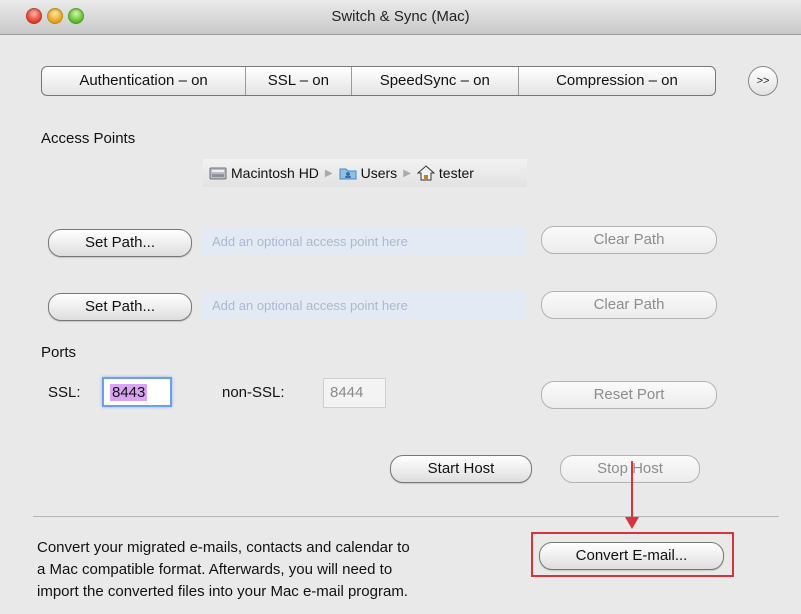  I want to click on ssl-port-input: 8443, so click(137, 392).